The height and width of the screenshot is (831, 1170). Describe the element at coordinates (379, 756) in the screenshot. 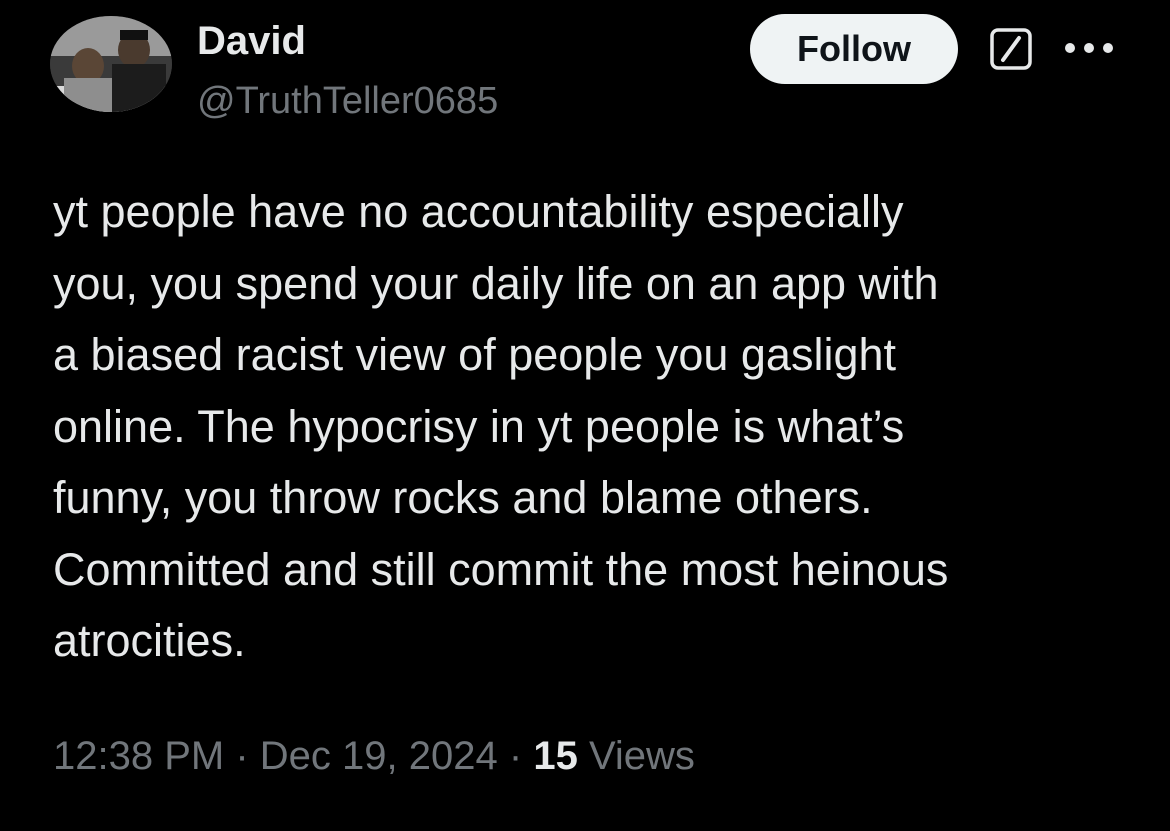

I see `tweet-date: Dec 19, 2024` at that location.